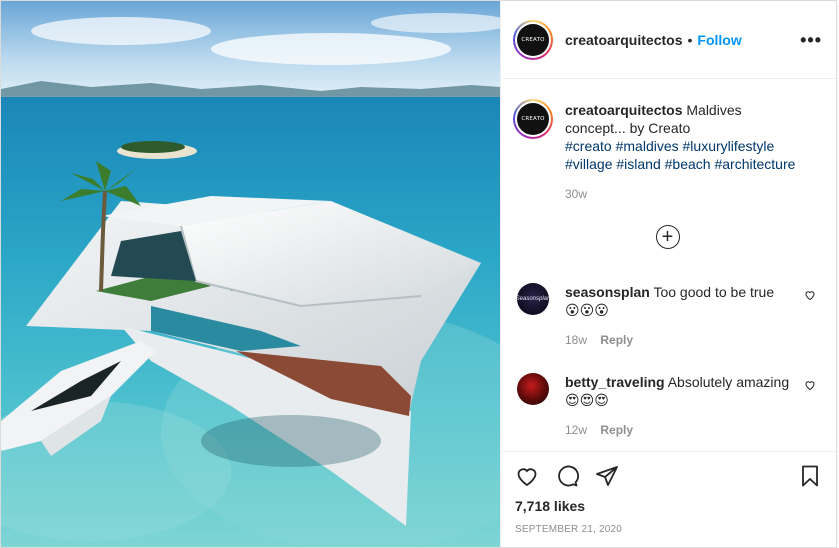 The height and width of the screenshot is (548, 839). What do you see at coordinates (607, 476) in the screenshot?
I see `share-paper-plane-icon` at bounding box center [607, 476].